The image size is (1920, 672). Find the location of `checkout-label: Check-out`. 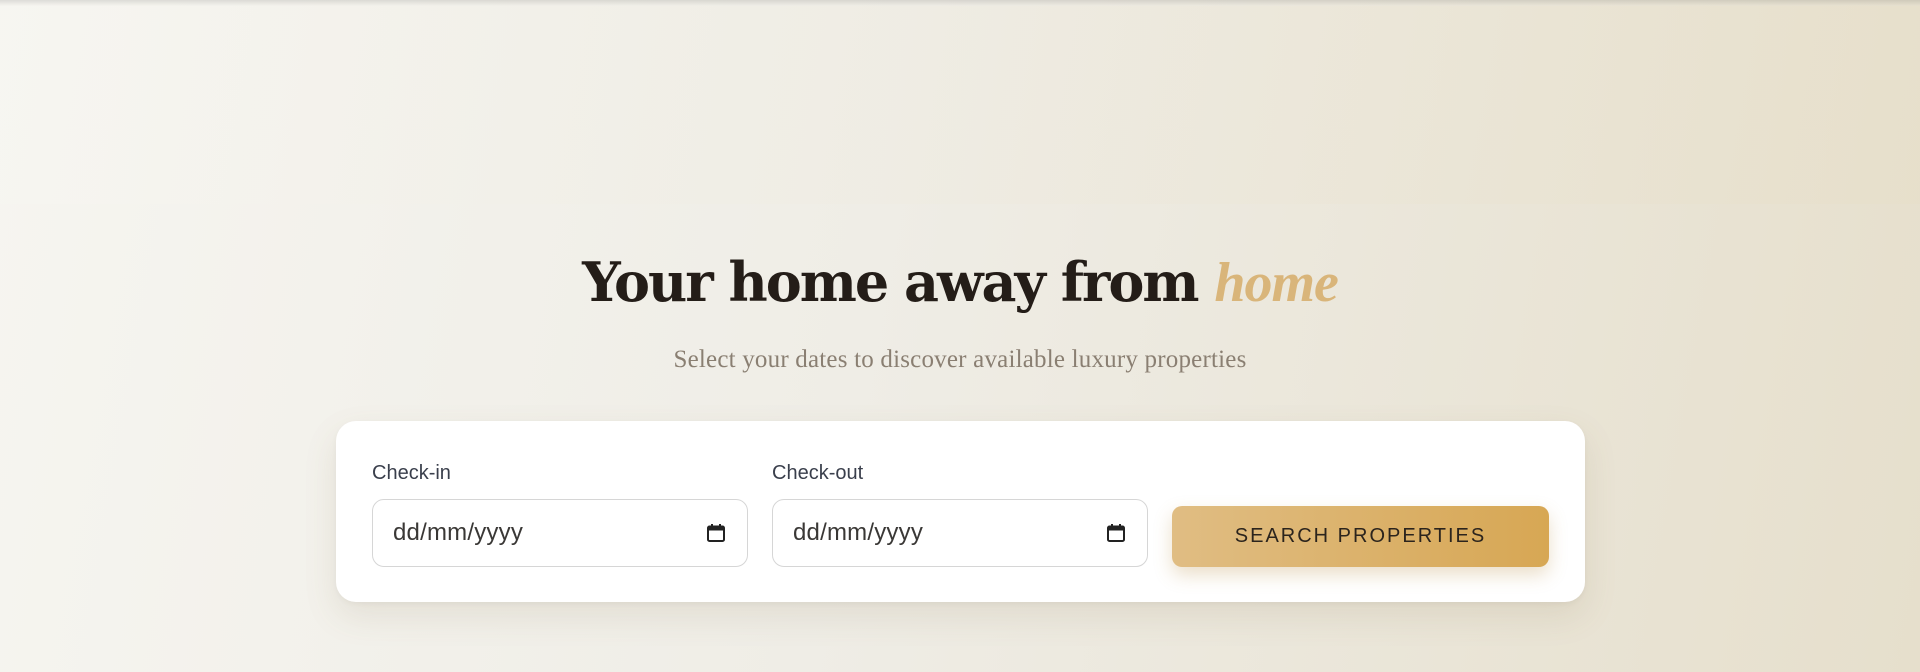

checkout-label: Check-out is located at coordinates (818, 473).